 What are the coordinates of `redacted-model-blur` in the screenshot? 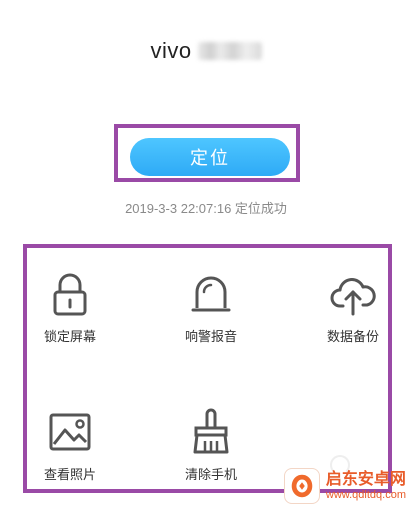 It's located at (229, 51).